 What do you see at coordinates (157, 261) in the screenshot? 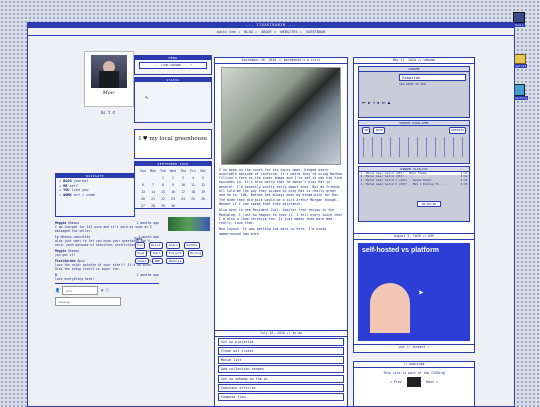
I see `tag-button: ORE` at bounding box center [157, 261].